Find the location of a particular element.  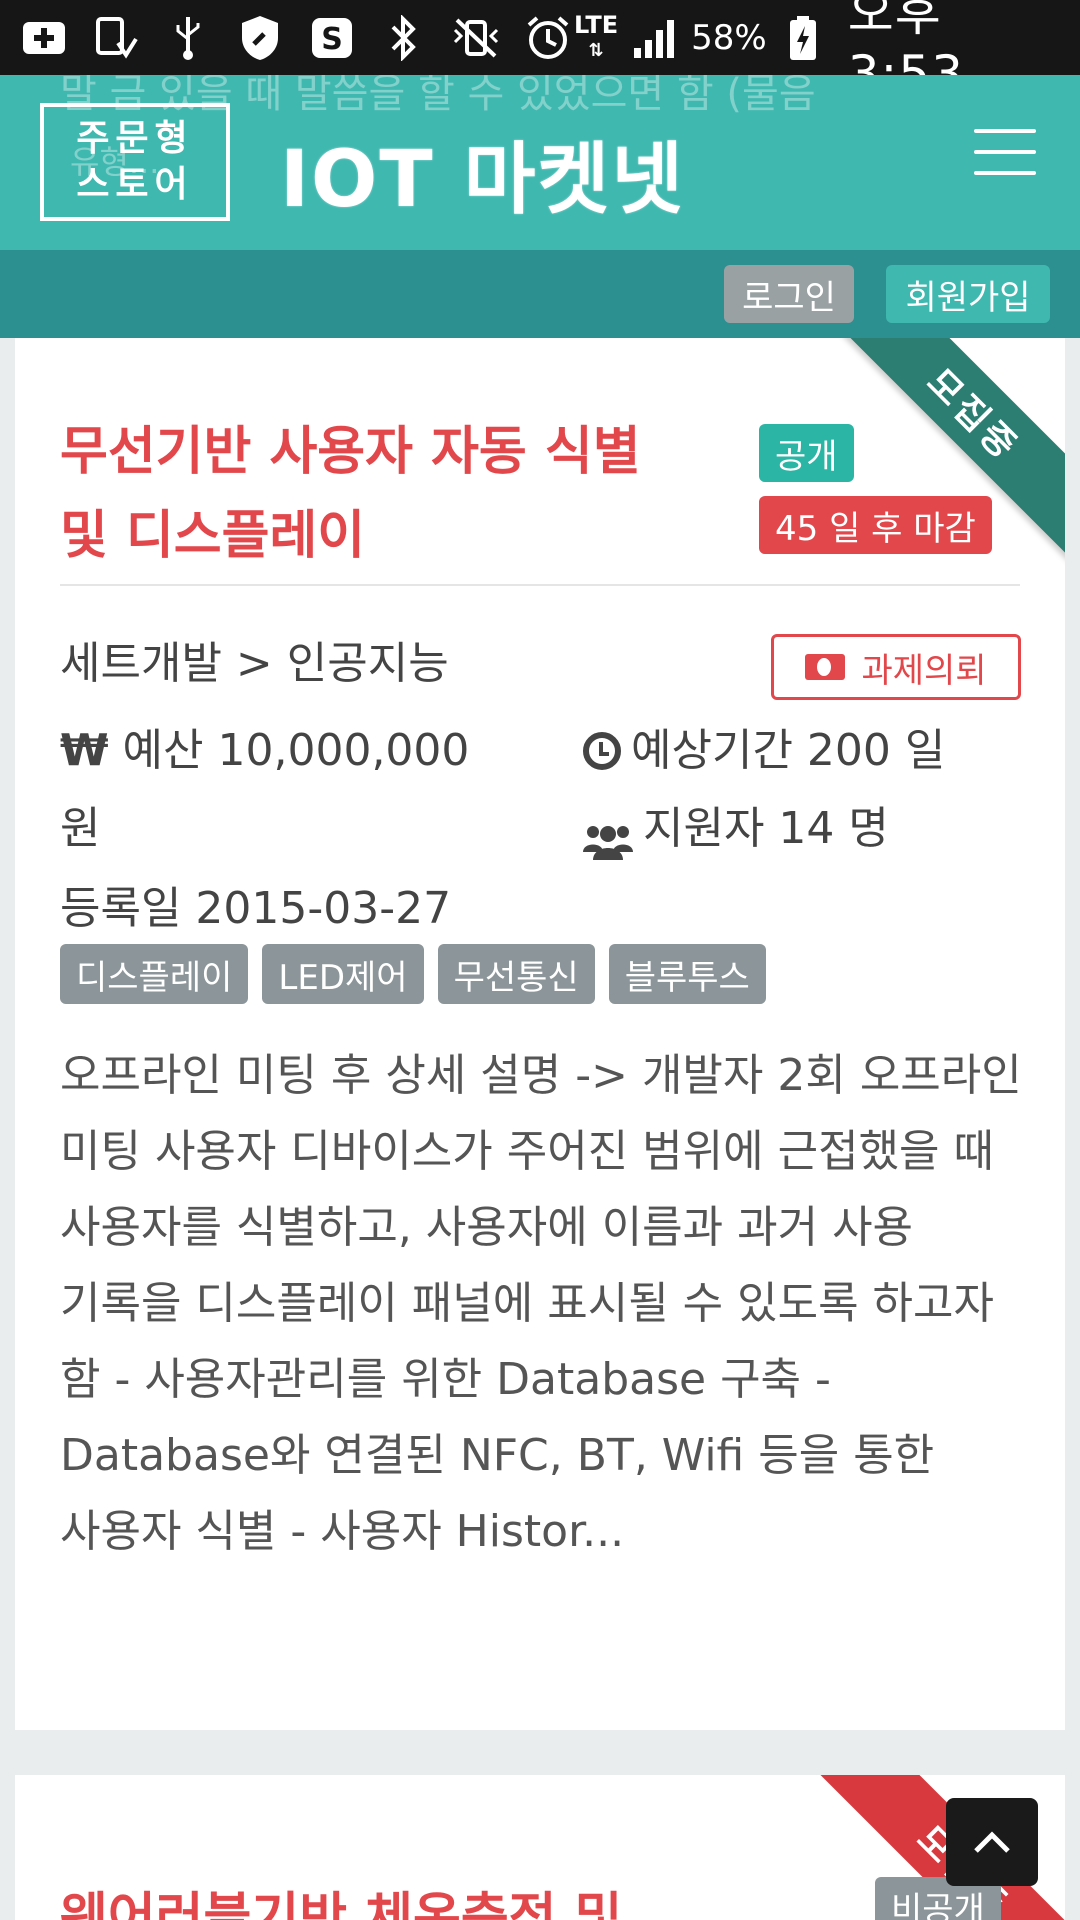

scroll-to-top-button is located at coordinates (992, 1842).